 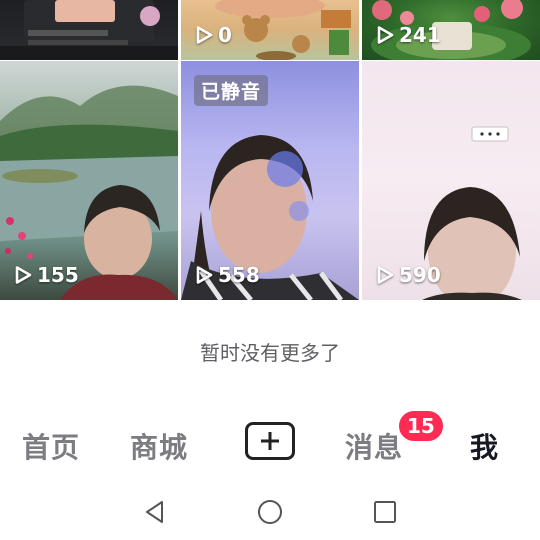 What do you see at coordinates (270, 30) in the screenshot?
I see `video-tile: 0` at bounding box center [270, 30].